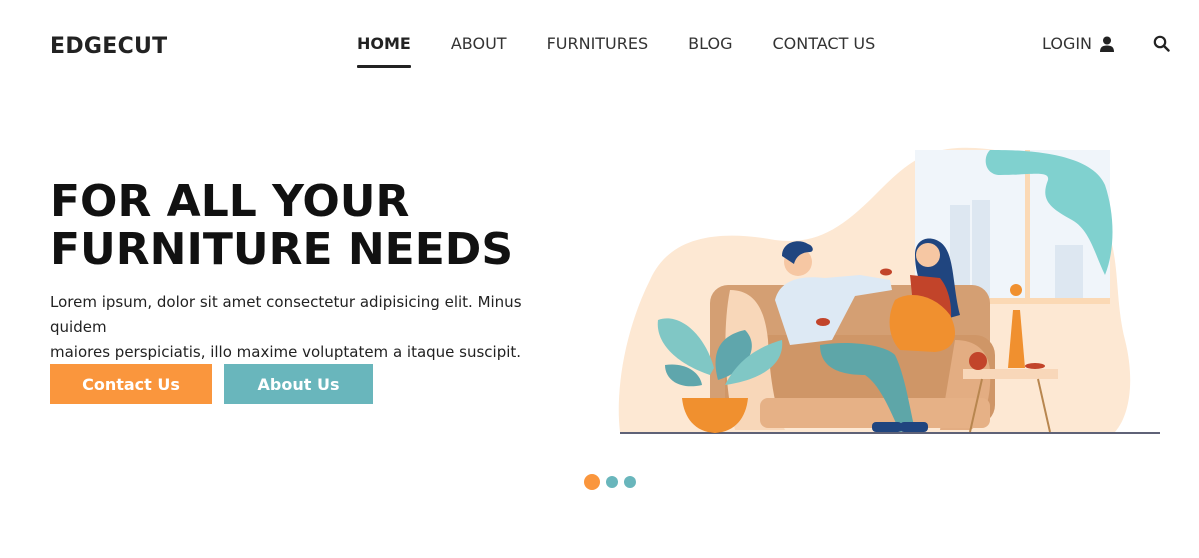 This screenshot has height=558, width=1199. Describe the element at coordinates (131, 384) in the screenshot. I see `contact-us-button: Contact Us` at that location.